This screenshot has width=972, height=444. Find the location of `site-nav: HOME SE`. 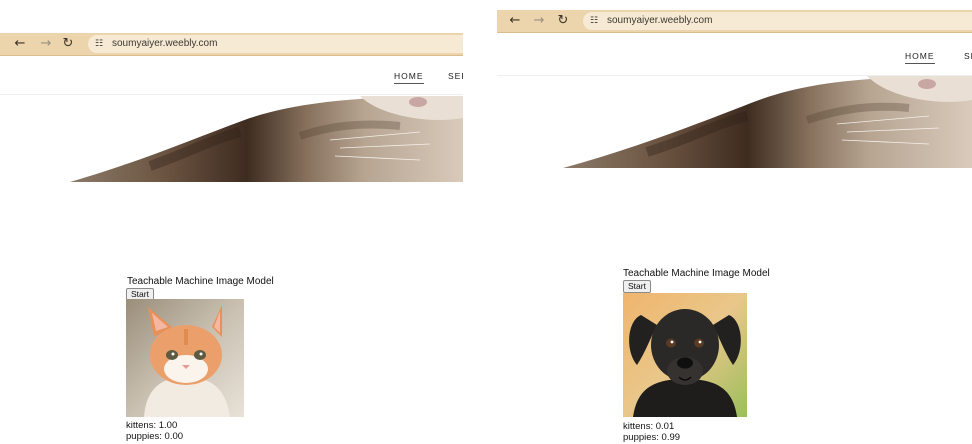

site-nav: HOME SE is located at coordinates (734, 58).